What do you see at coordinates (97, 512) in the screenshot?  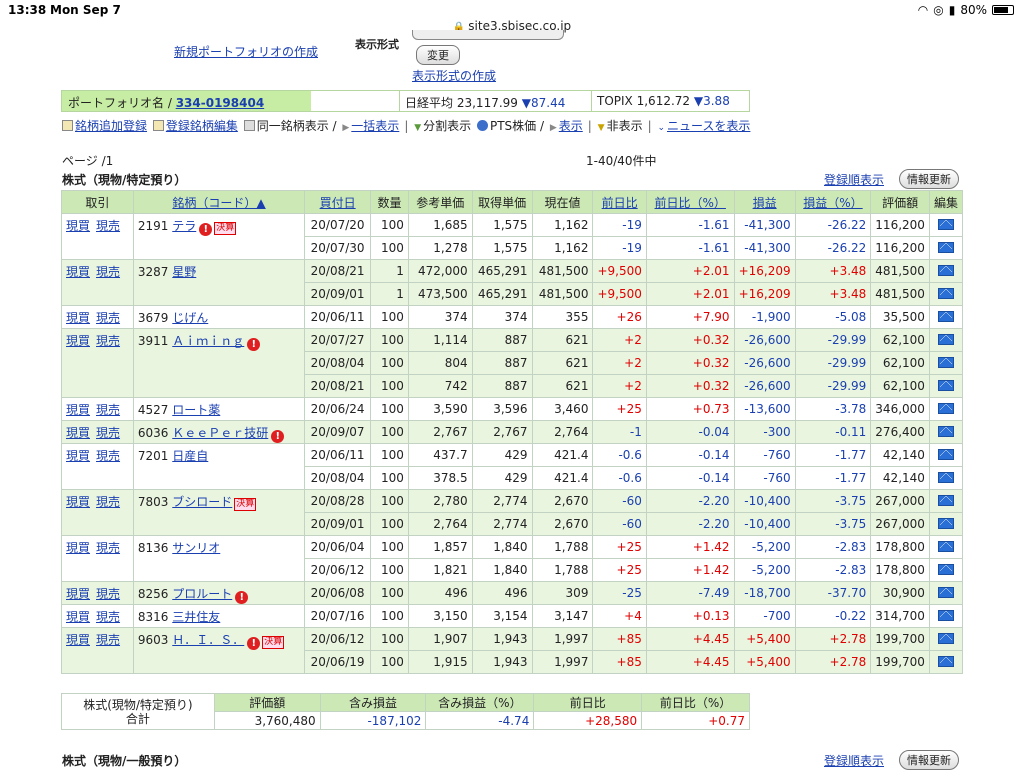 I see `trade-cell: 現買 現売` at bounding box center [97, 512].